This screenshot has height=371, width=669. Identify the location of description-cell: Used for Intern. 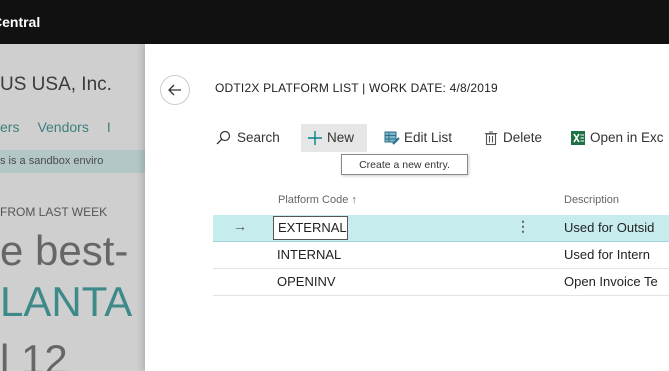
(607, 254).